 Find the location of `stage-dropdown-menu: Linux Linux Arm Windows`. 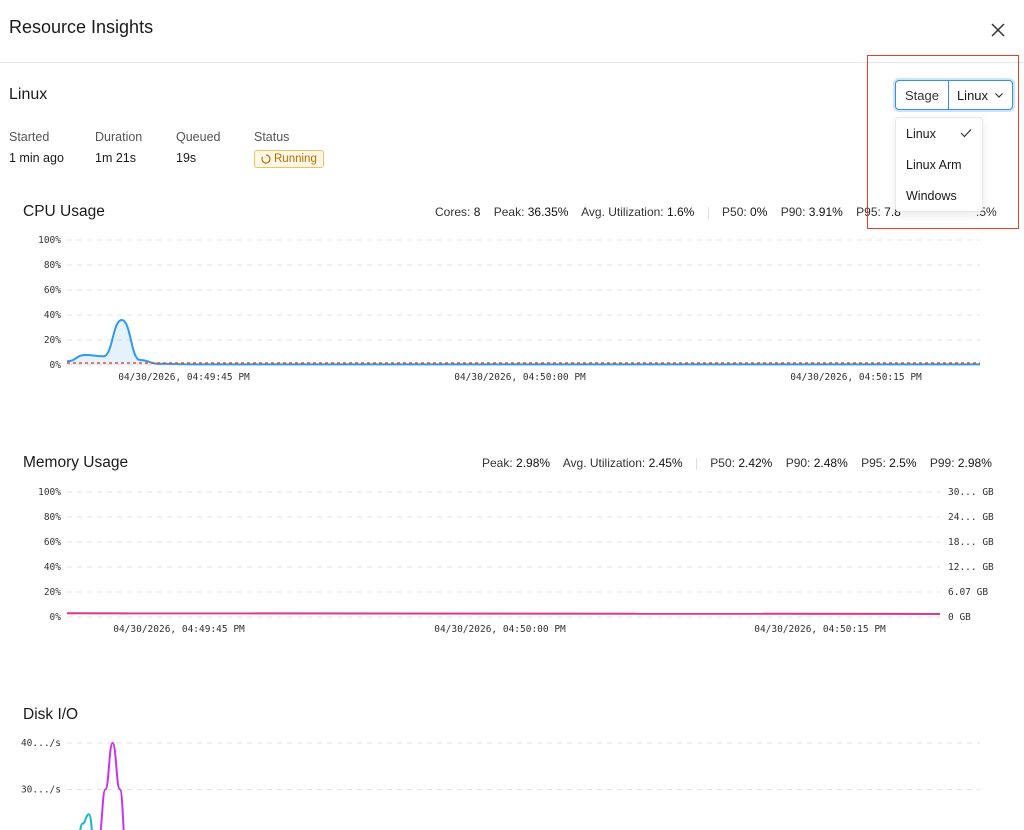

stage-dropdown-menu: Linux Linux Arm Windows is located at coordinates (939, 164).